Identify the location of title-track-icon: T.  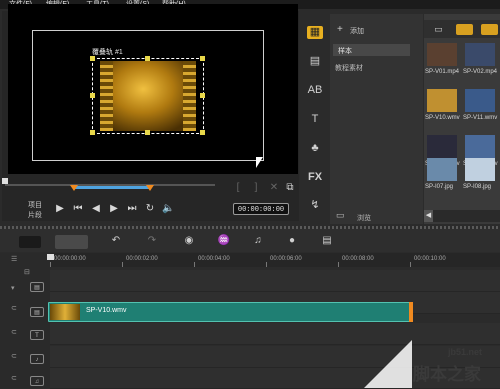
(37, 335).